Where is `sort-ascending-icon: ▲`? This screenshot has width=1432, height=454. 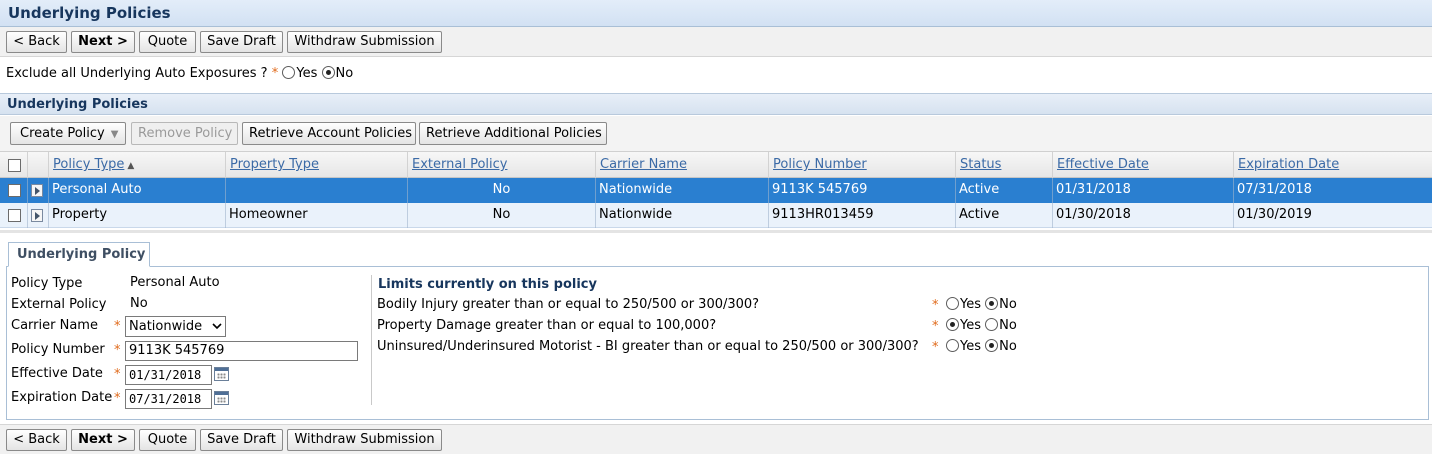
sort-ascending-icon: ▲ is located at coordinates (131, 166).